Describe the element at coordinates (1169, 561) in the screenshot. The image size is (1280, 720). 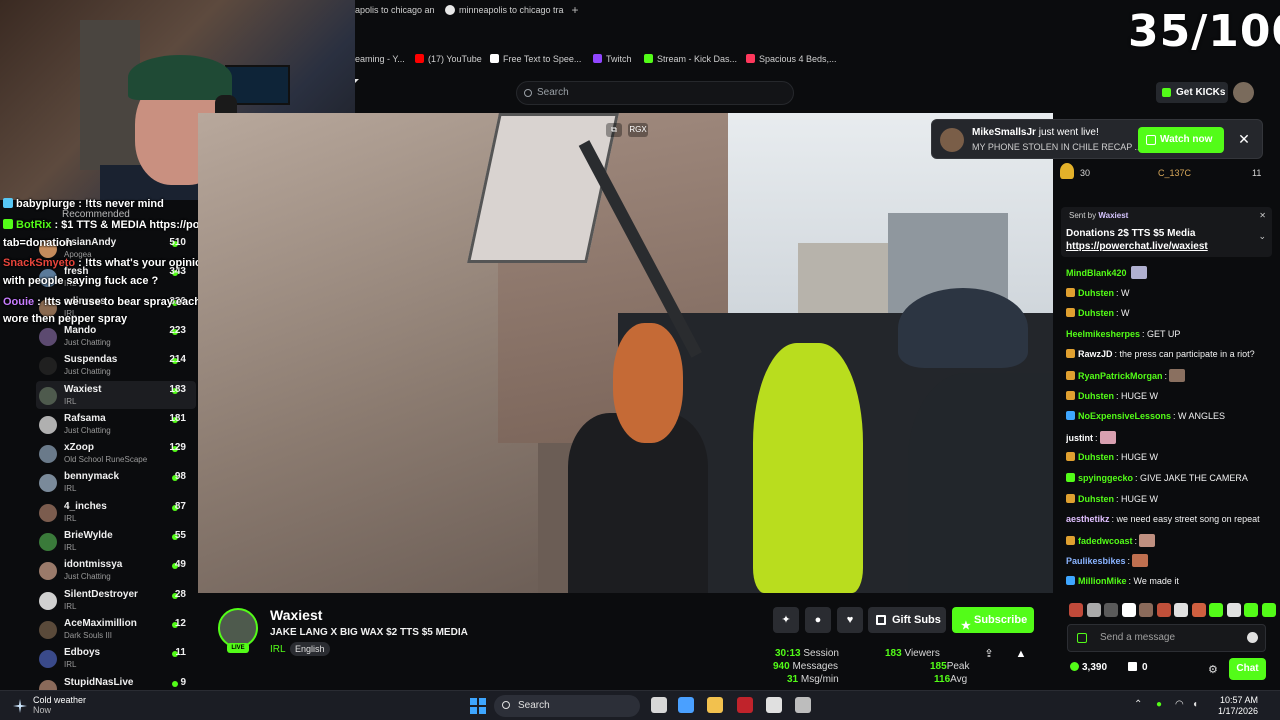
I see `chat-message: Paulikesbikes:` at that location.